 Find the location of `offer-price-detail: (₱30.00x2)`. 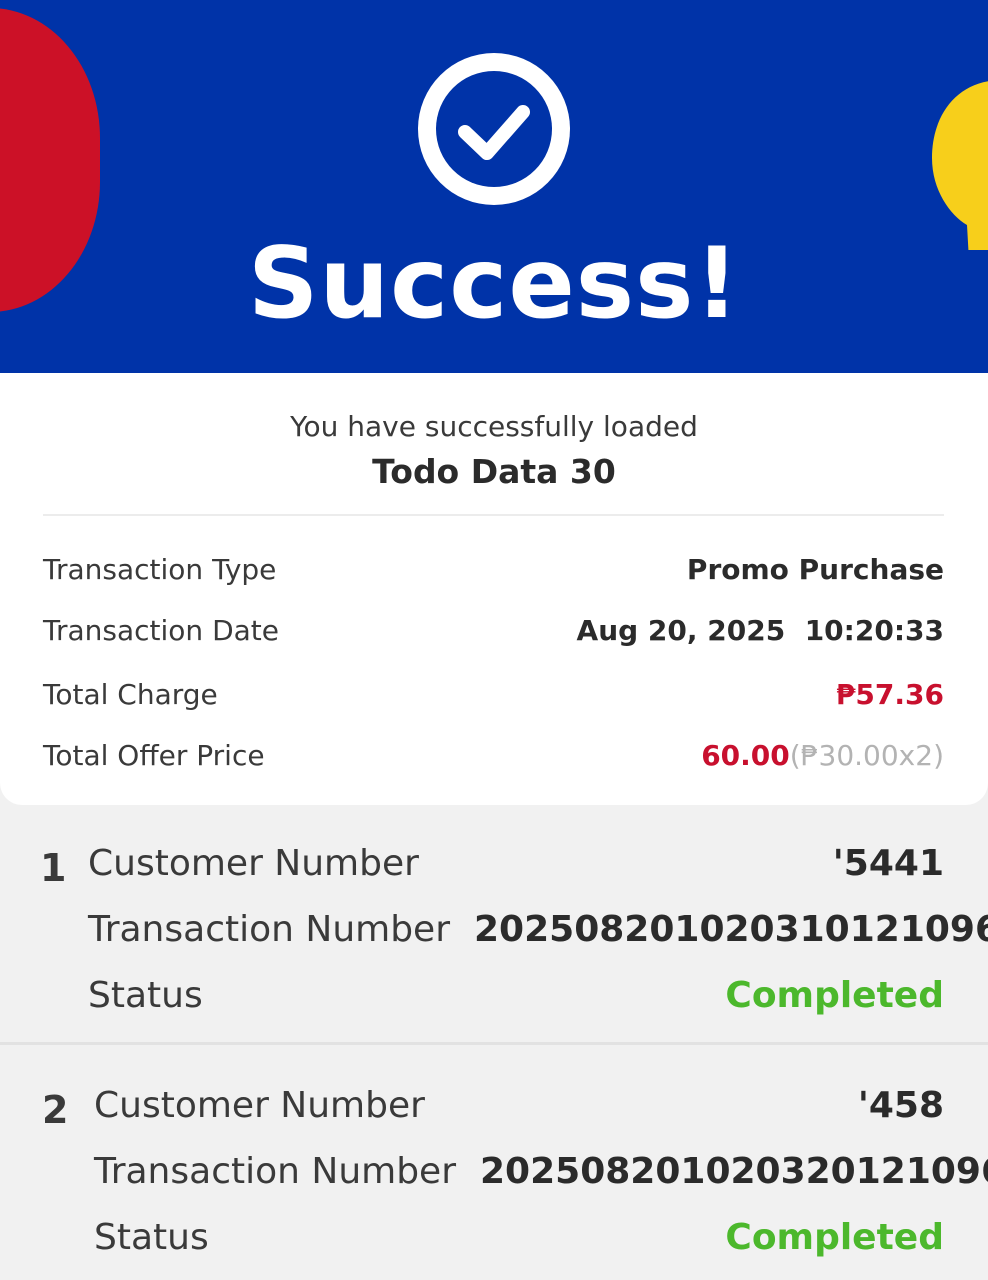

offer-price-detail: (₱30.00x2) is located at coordinates (866, 755).